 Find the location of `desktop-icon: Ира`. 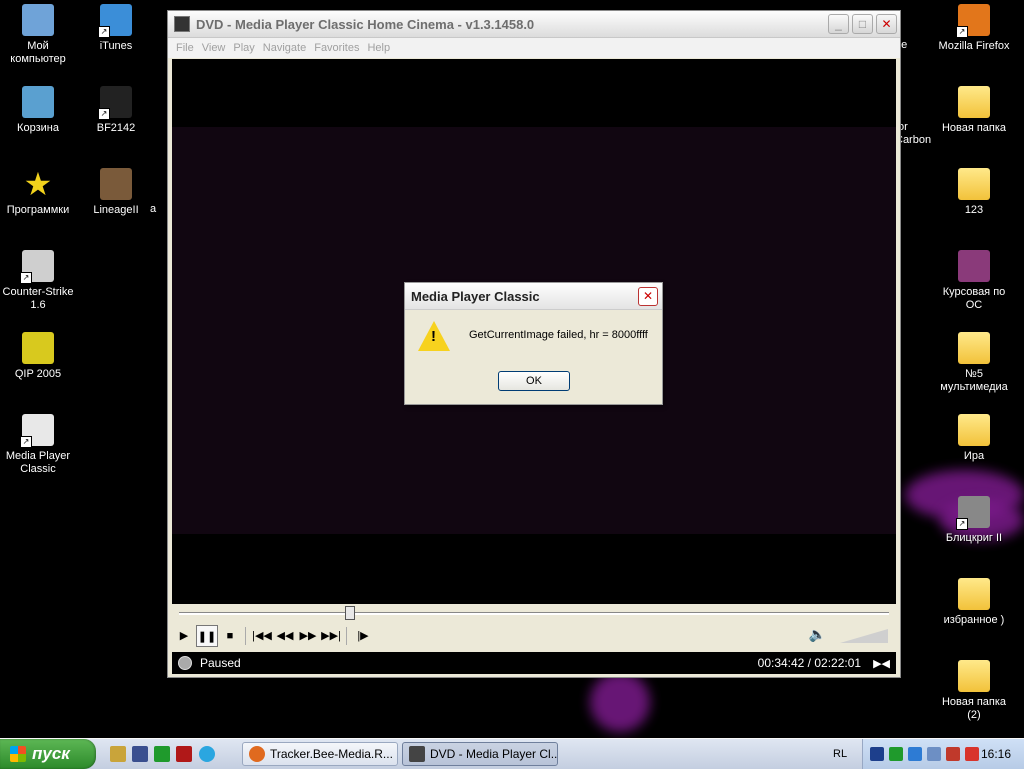

desktop-icon: Ира is located at coordinates (974, 438).